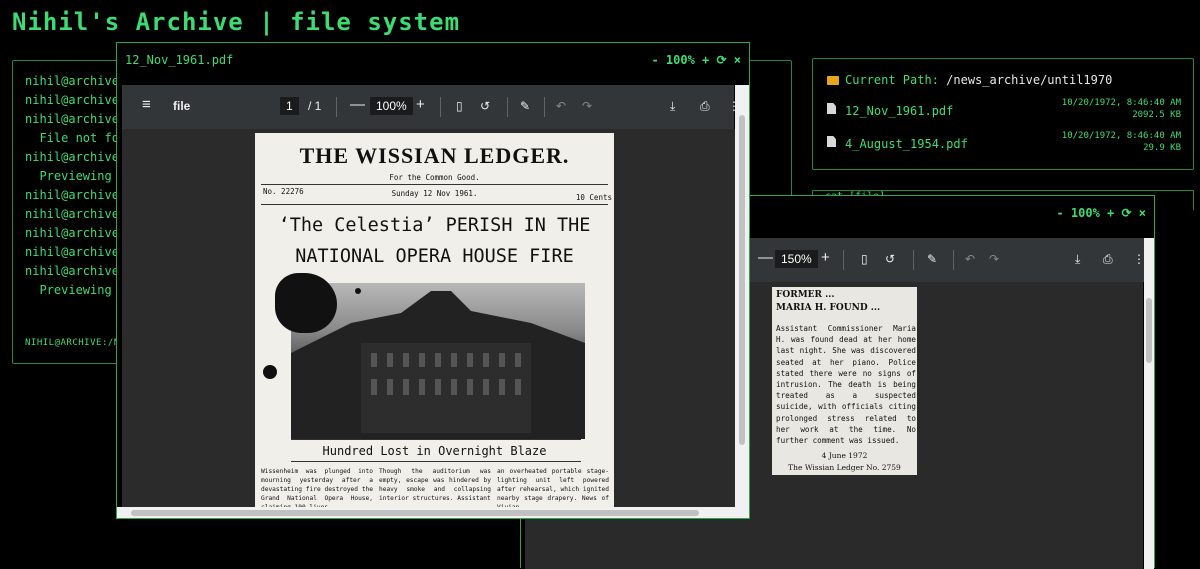 This screenshot has width=1200, height=569. What do you see at coordinates (75, 343) in the screenshot?
I see `terminal-prompt: NIHIL@ARCHIVE:/NE` at bounding box center [75, 343].